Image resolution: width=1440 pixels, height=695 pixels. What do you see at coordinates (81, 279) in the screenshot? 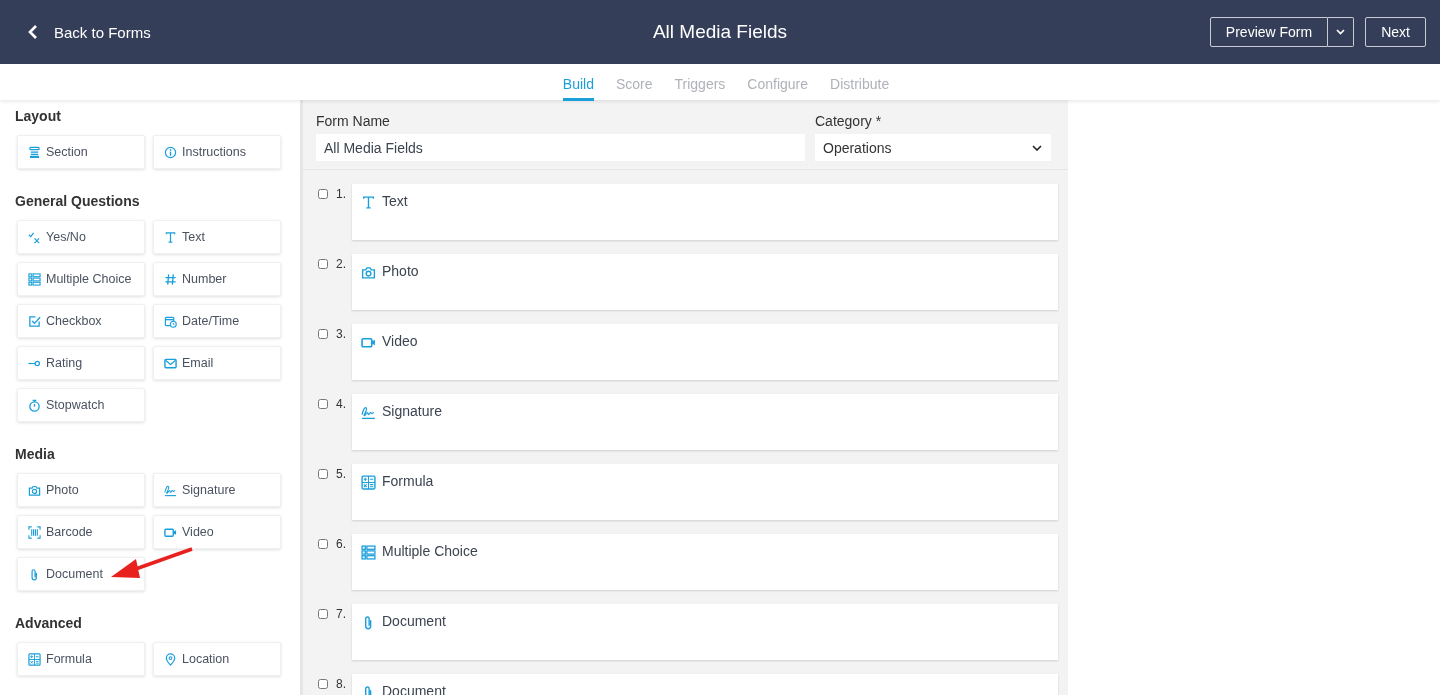
I see `field-type-button: Multiple Choice` at bounding box center [81, 279].